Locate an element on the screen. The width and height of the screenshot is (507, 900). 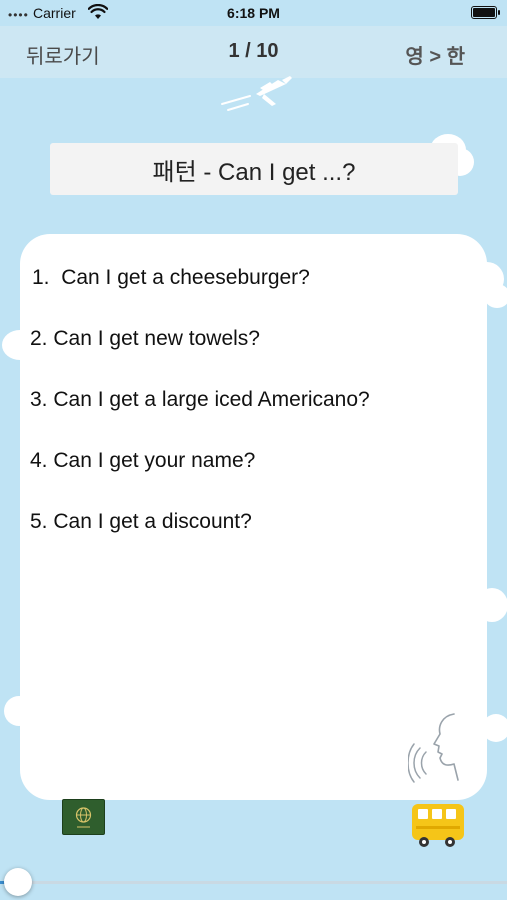
sentence-item: 2. Can I get new towels? is located at coordinates (145, 339).